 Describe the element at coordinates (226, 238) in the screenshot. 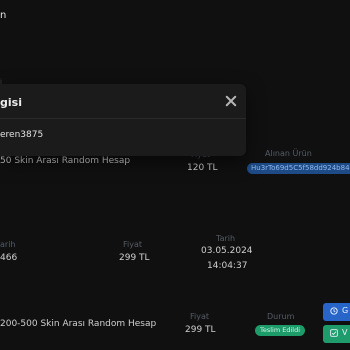

I see `date-label: Tarih` at that location.